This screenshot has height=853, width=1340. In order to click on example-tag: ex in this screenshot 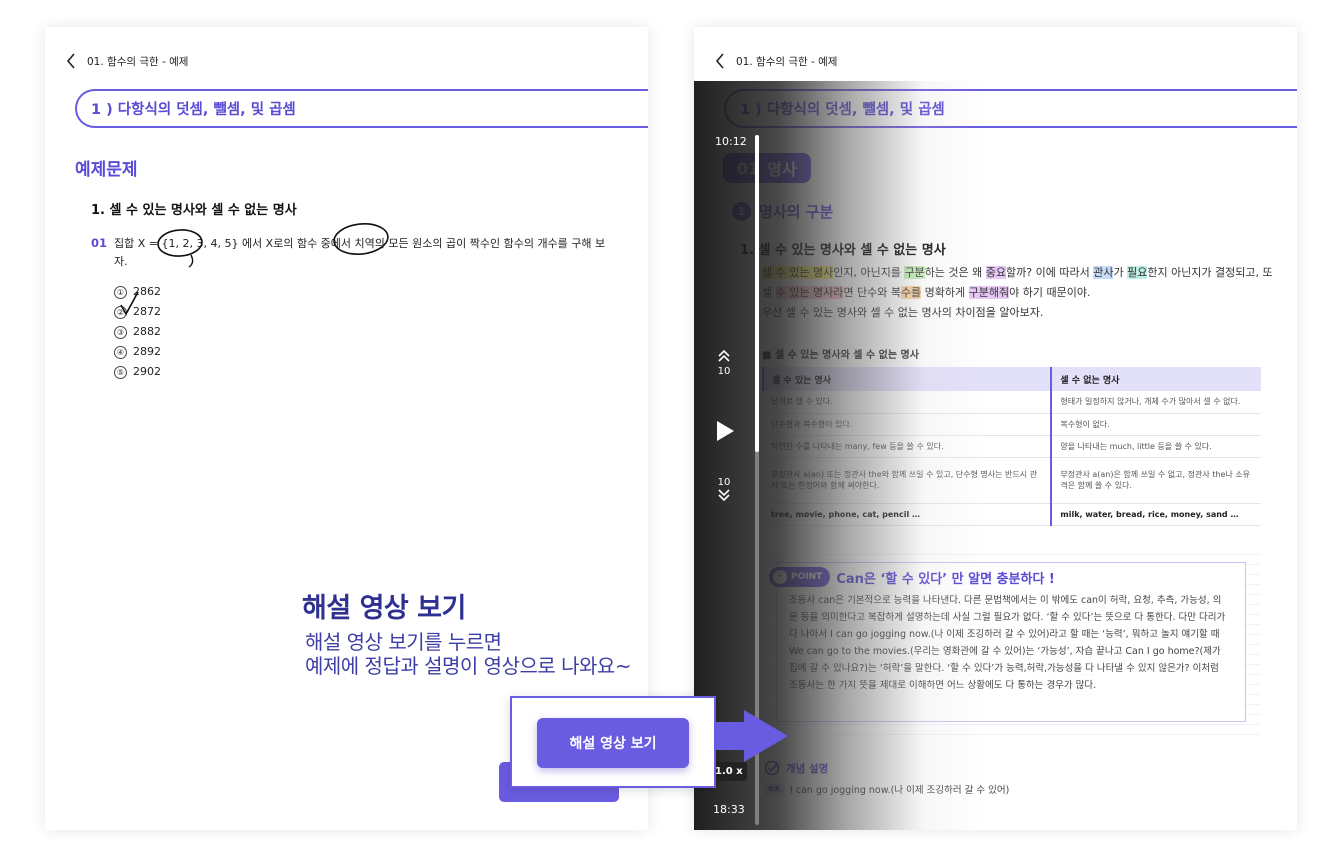, I will do `click(774, 789)`.